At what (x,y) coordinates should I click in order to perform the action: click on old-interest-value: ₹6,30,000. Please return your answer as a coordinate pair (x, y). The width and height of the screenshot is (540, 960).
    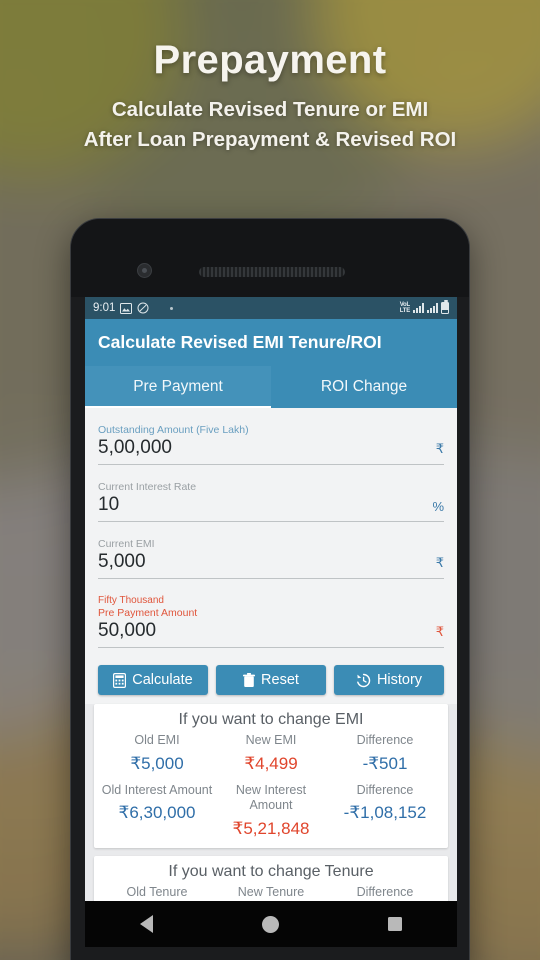
    Looking at the image, I should click on (157, 813).